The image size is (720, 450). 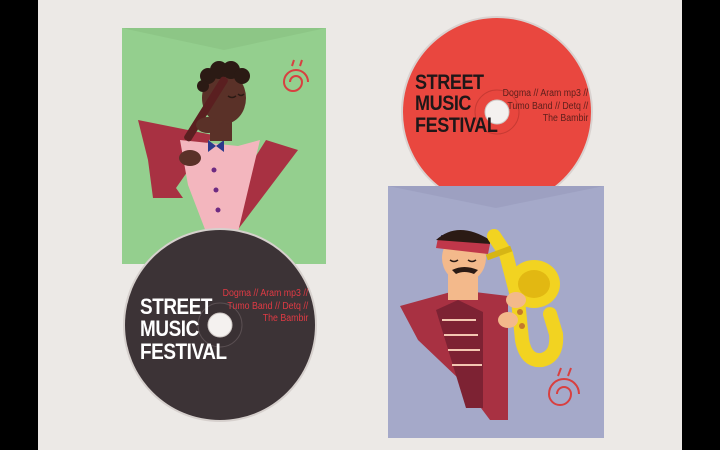 I want to click on dark-disc-band-line: Tumo Band // Detq //, so click(x=267, y=306).